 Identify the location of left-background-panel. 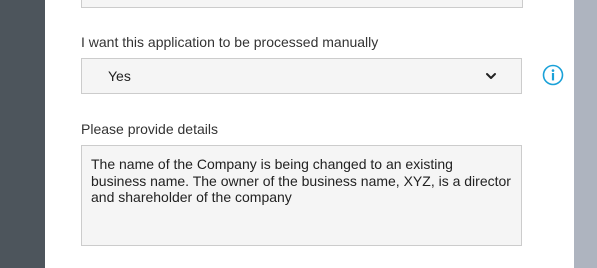
(22, 134).